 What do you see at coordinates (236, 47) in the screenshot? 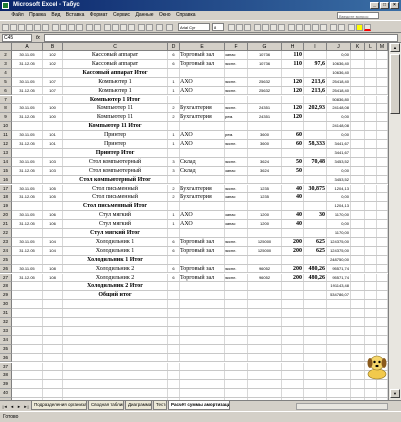
I see `column-header-F: F` at bounding box center [236, 47].